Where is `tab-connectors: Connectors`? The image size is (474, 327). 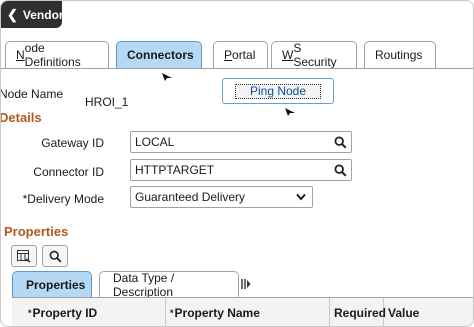 tab-connectors: Connectors is located at coordinates (159, 54).